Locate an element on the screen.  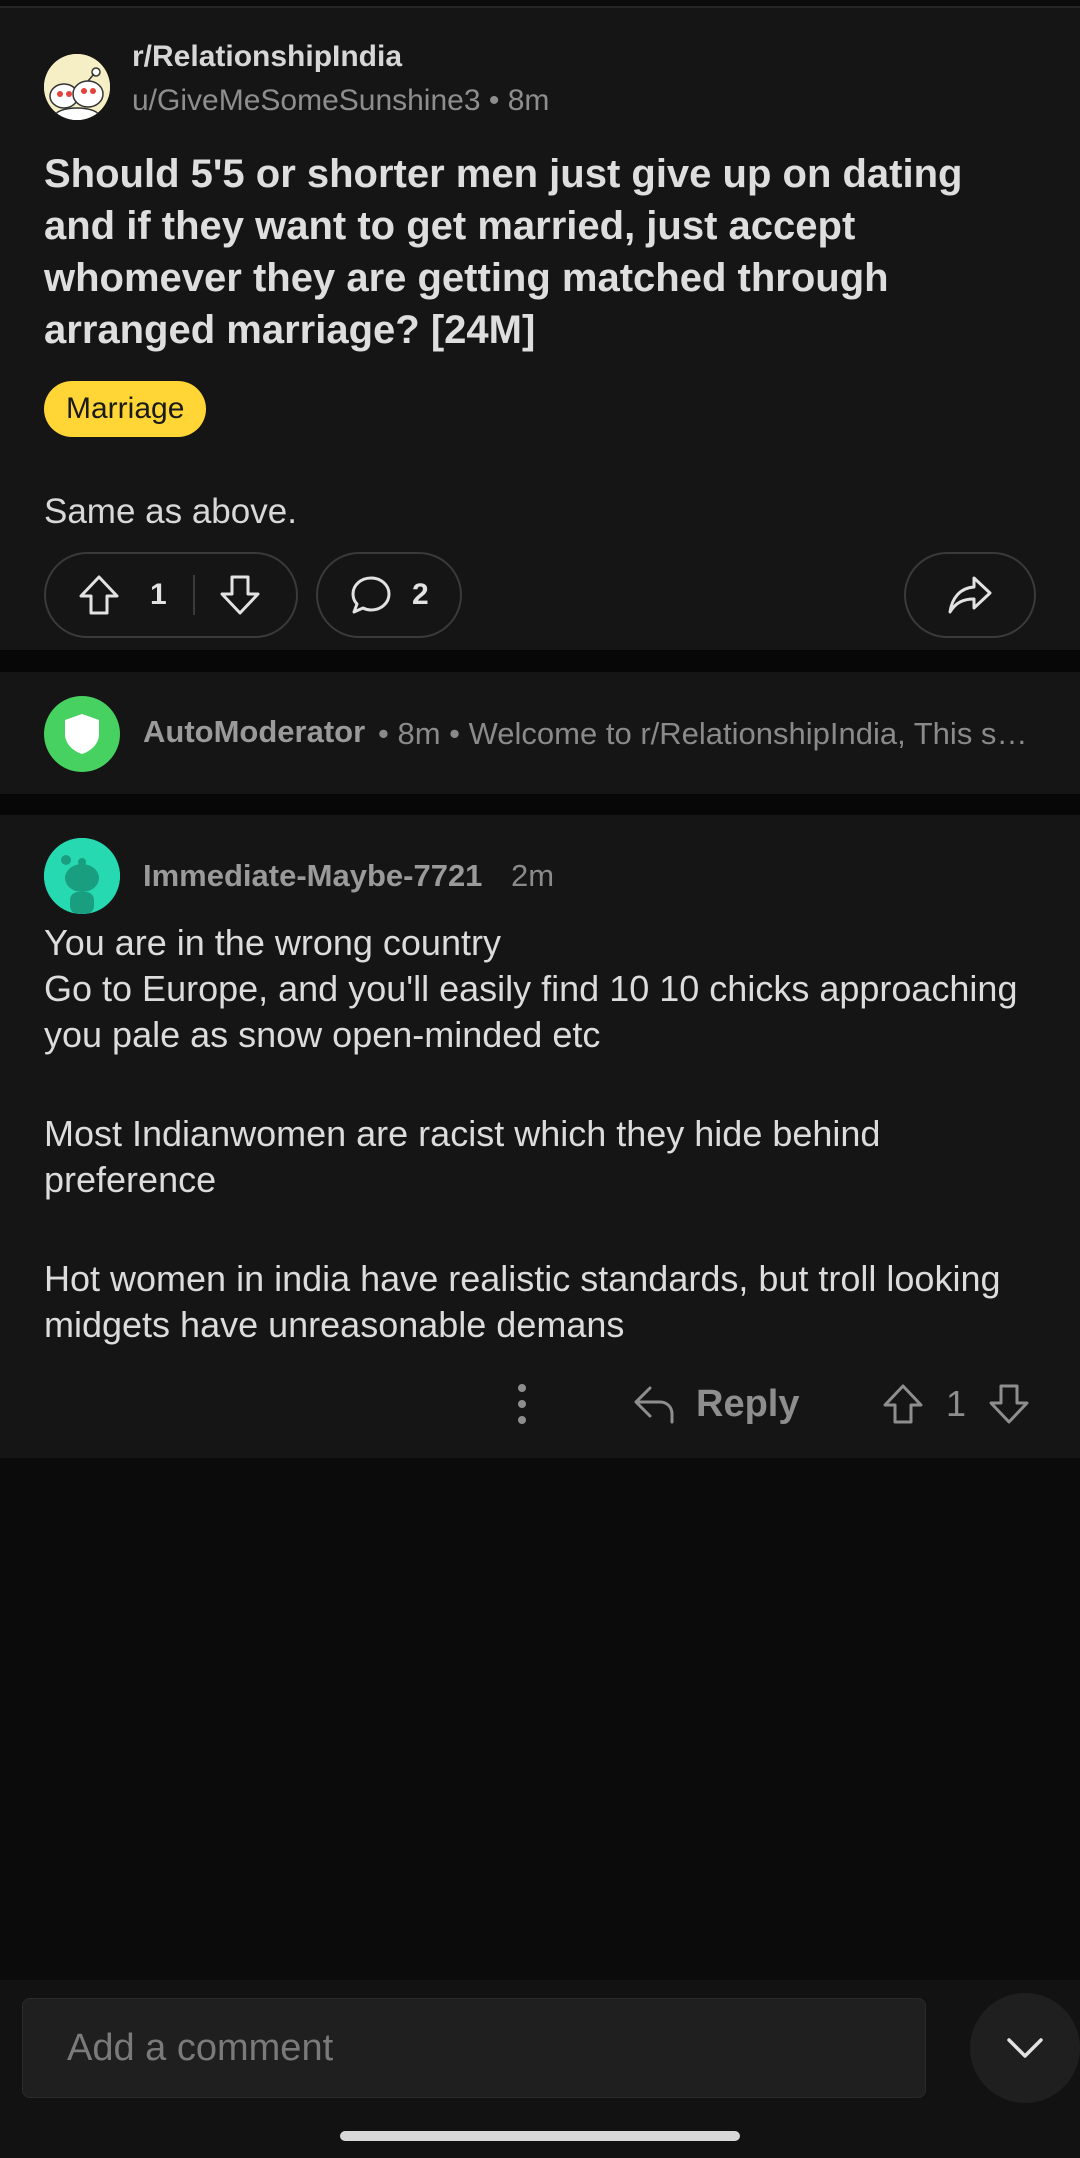
post-comment-count: 2 is located at coordinates (420, 594).